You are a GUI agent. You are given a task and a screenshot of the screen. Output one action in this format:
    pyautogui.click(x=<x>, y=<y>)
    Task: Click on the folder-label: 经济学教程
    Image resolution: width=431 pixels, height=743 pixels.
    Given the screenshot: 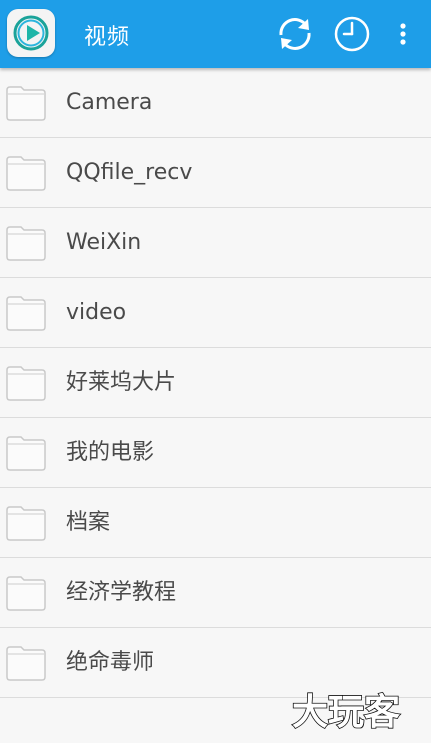 What is the action you would take?
    pyautogui.click(x=121, y=592)
    